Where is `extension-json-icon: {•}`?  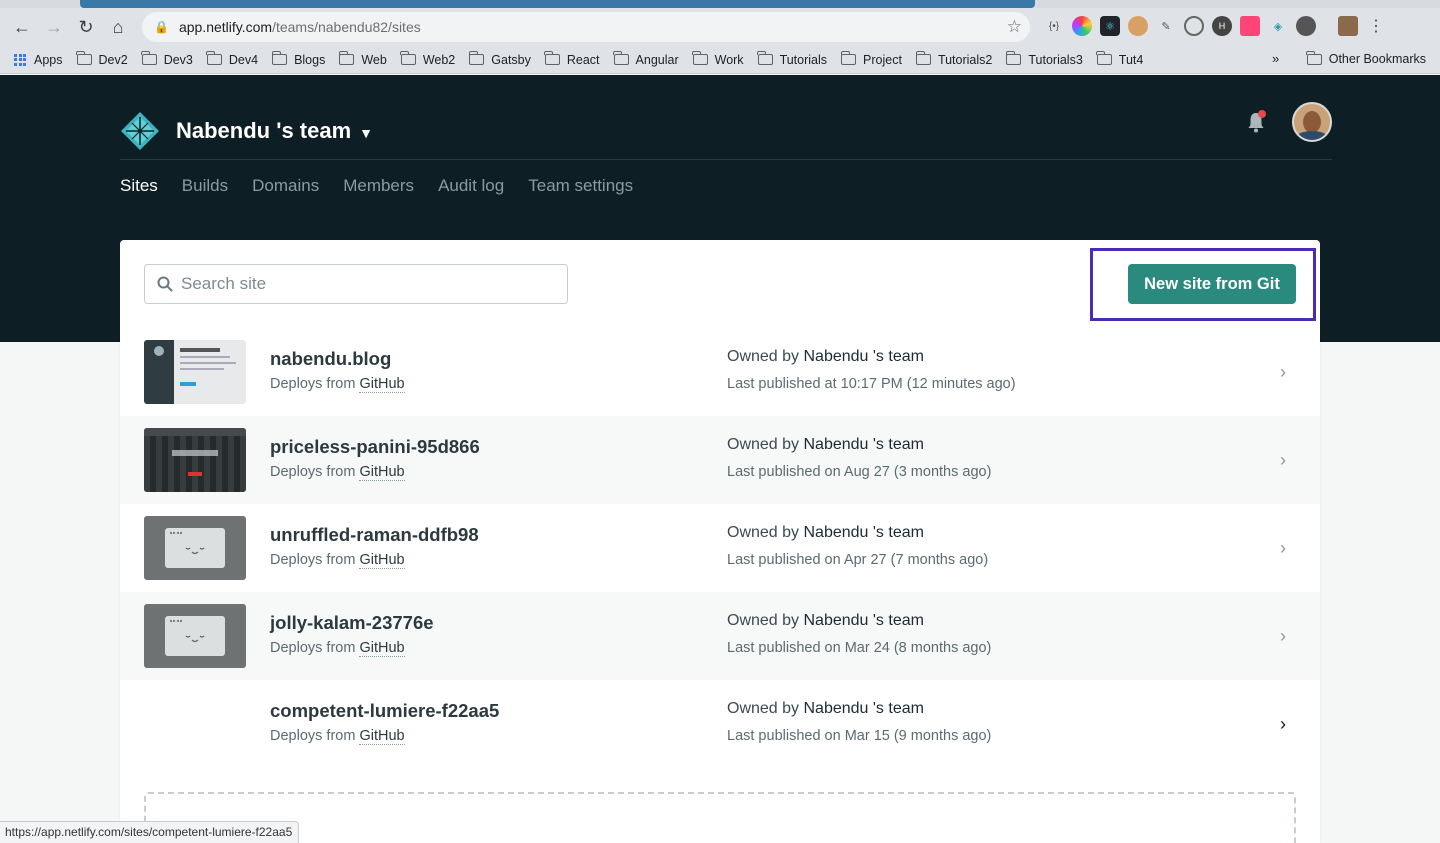
extension-json-icon: {•} is located at coordinates (1054, 26).